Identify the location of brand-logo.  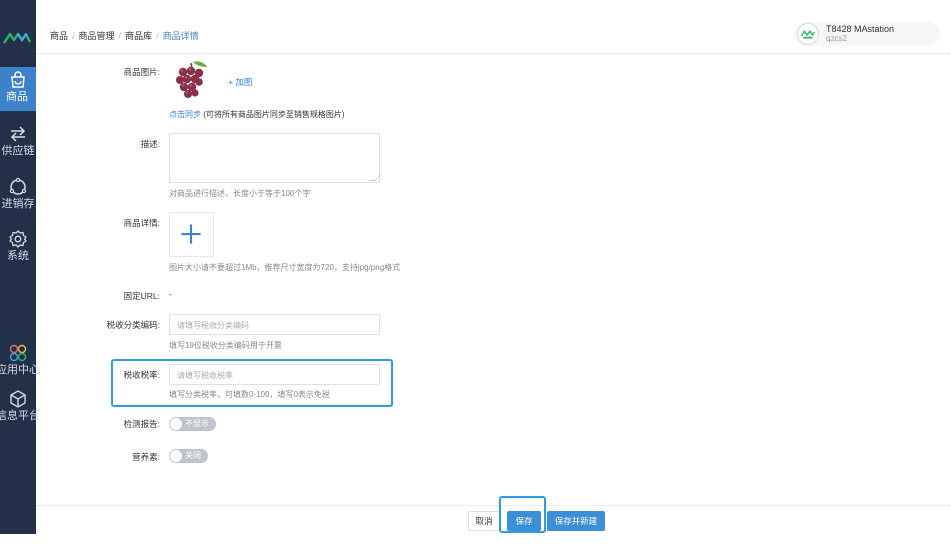
(17, 38).